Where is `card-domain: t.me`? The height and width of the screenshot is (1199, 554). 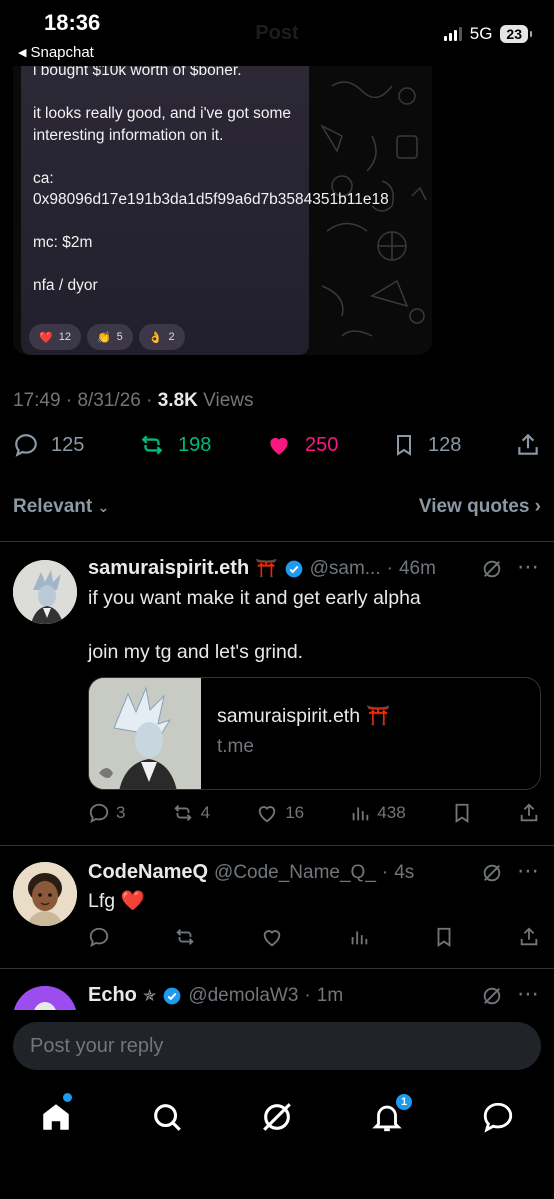 card-domain: t.me is located at coordinates (235, 746).